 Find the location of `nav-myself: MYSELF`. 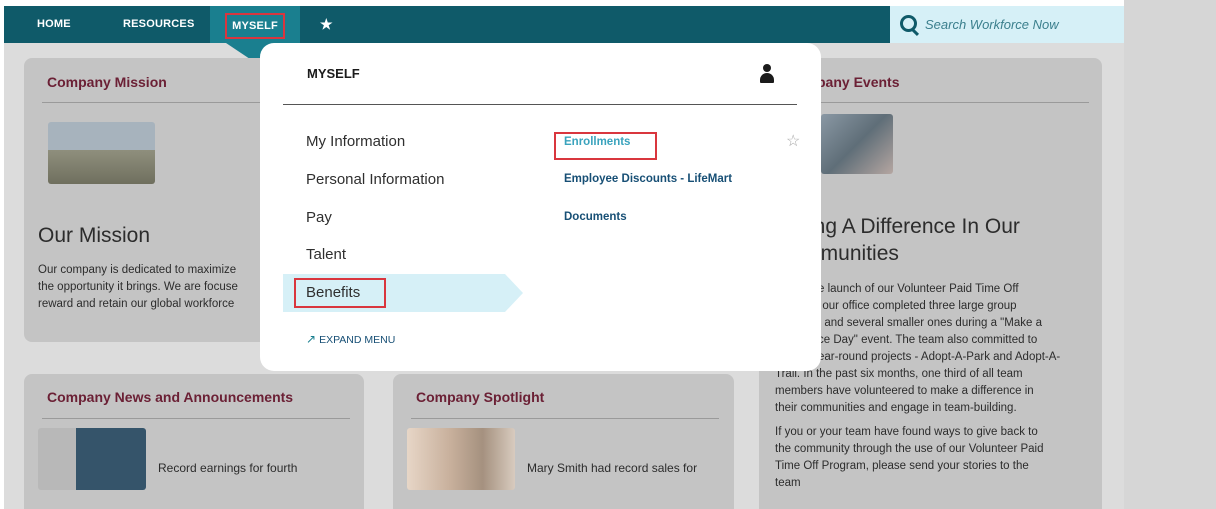

nav-myself: MYSELF is located at coordinates (255, 24).